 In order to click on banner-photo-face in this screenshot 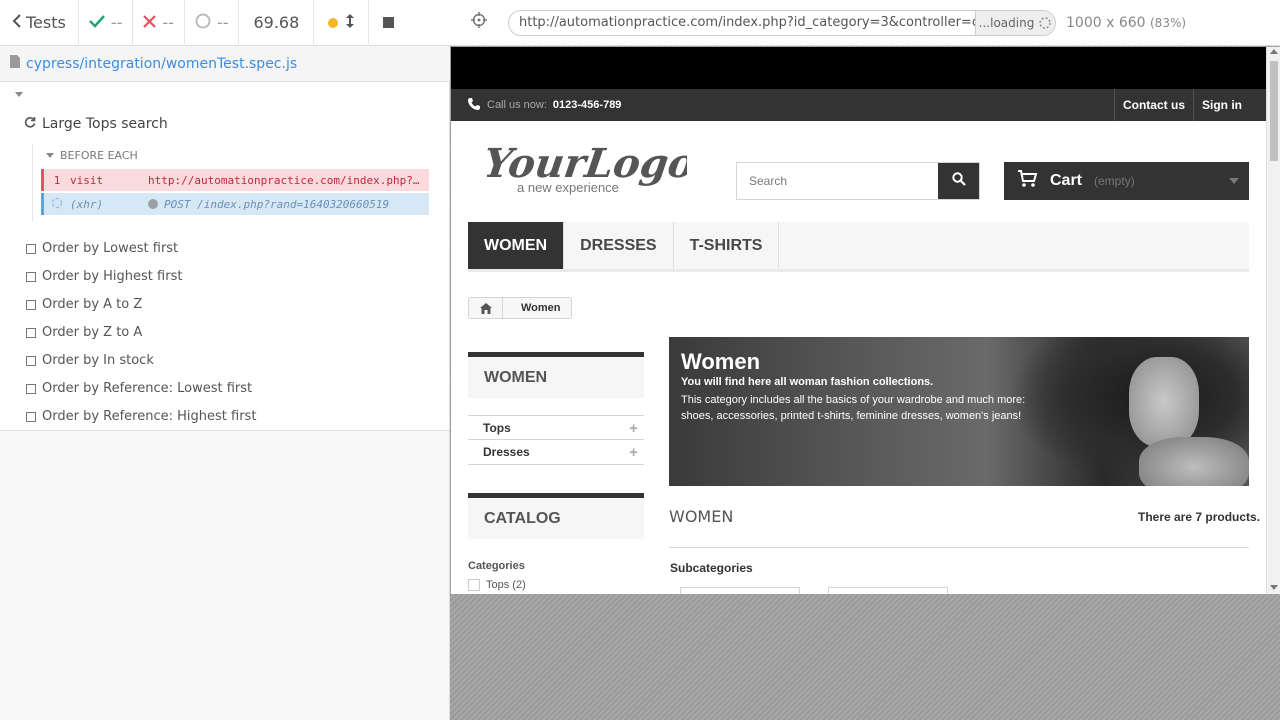, I will do `click(1164, 402)`.